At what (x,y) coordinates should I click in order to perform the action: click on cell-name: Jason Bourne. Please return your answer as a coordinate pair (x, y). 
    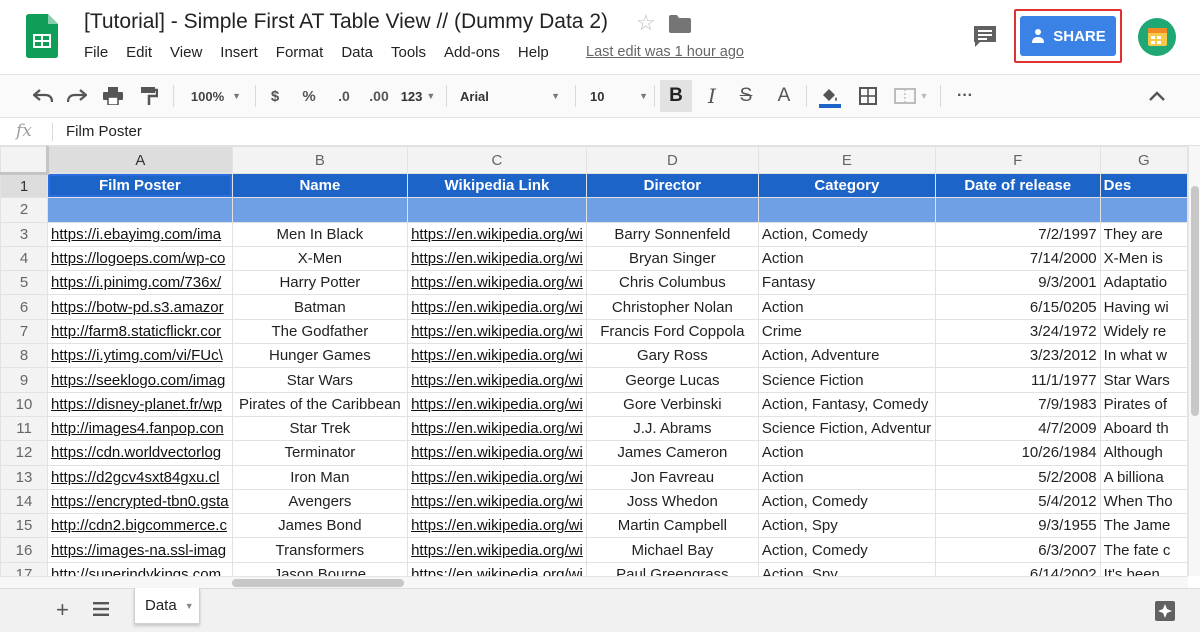
    Looking at the image, I should click on (320, 568).